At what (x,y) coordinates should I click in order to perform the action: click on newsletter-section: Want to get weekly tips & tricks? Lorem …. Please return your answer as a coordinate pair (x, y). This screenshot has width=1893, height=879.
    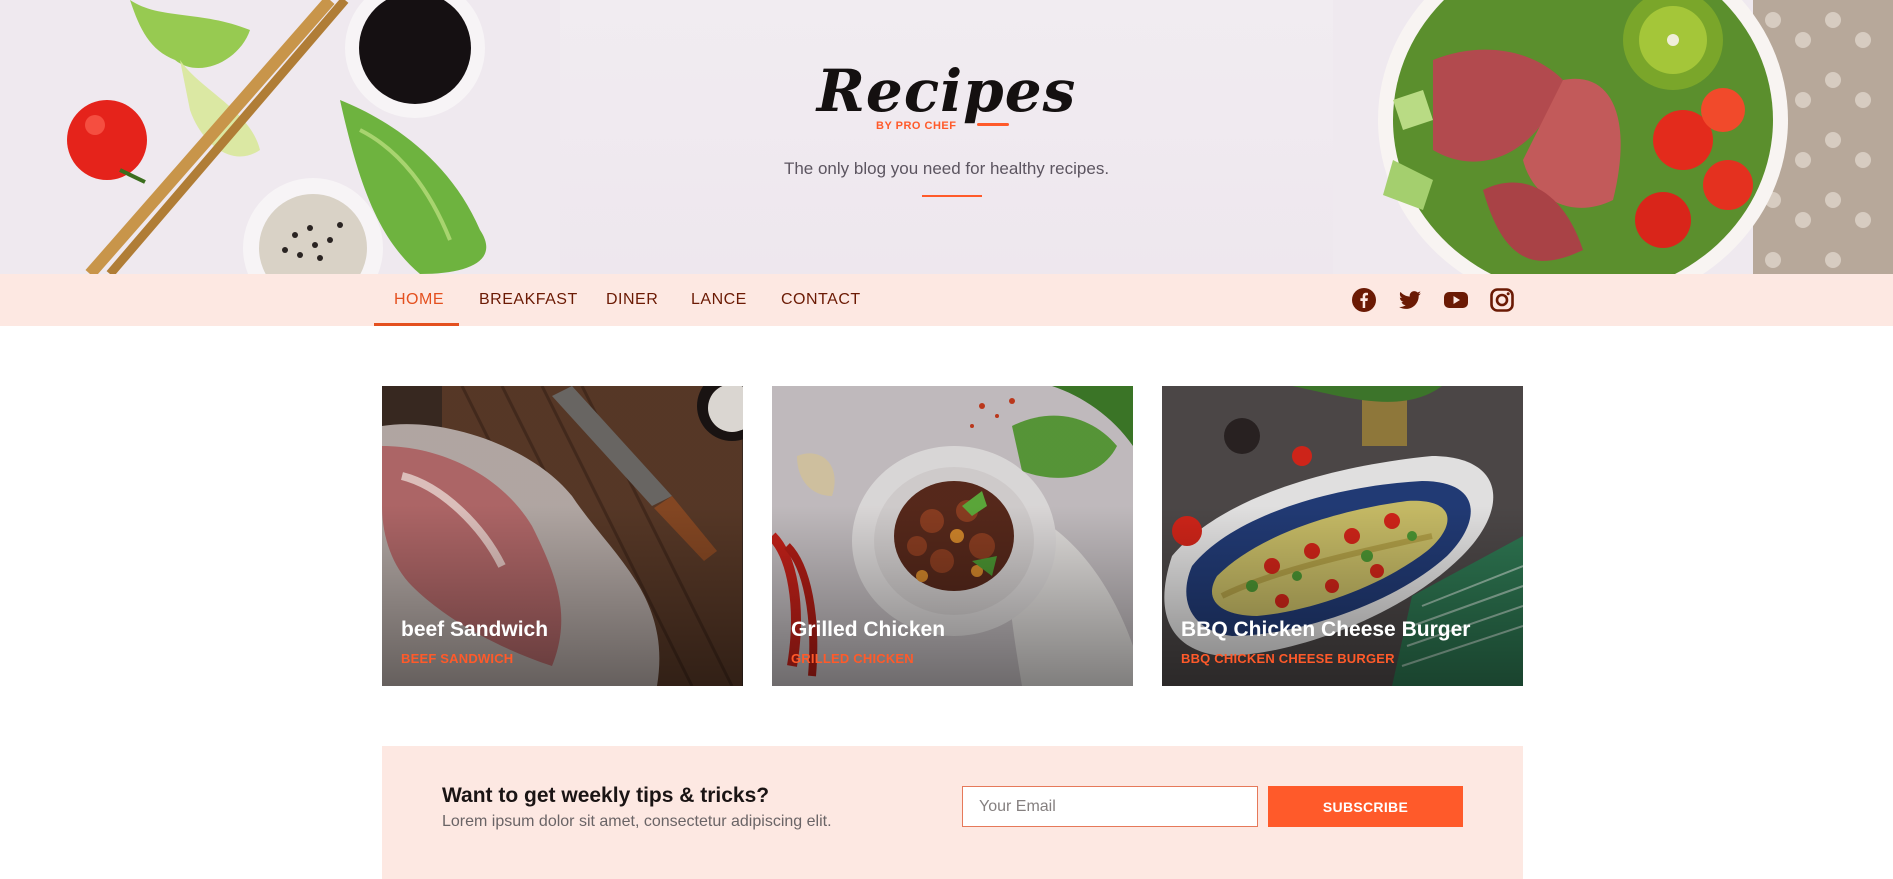
    Looking at the image, I should click on (952, 812).